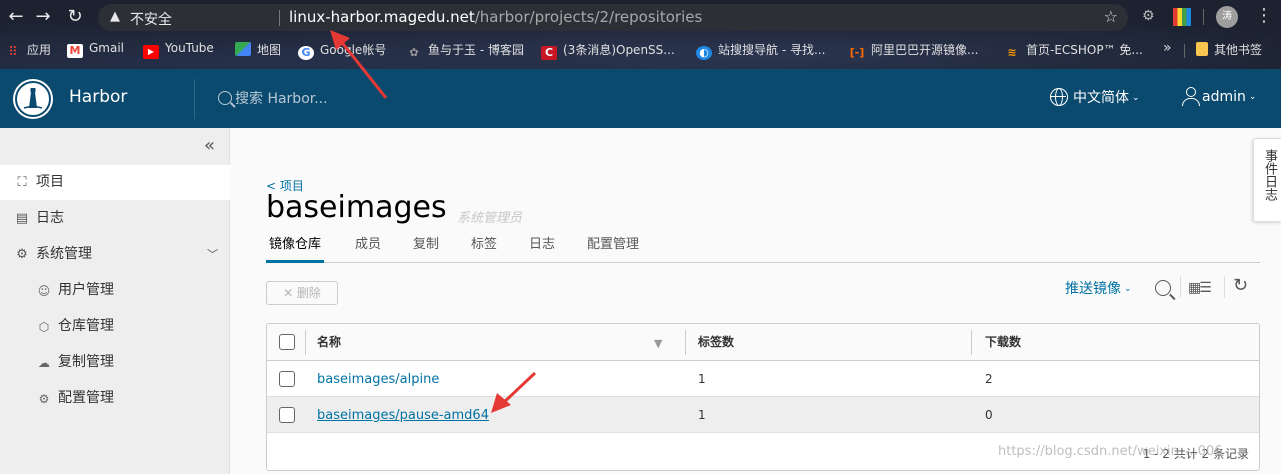  What do you see at coordinates (613, 248) in the screenshot?
I see `tab-configuration: 配置管理` at bounding box center [613, 248].